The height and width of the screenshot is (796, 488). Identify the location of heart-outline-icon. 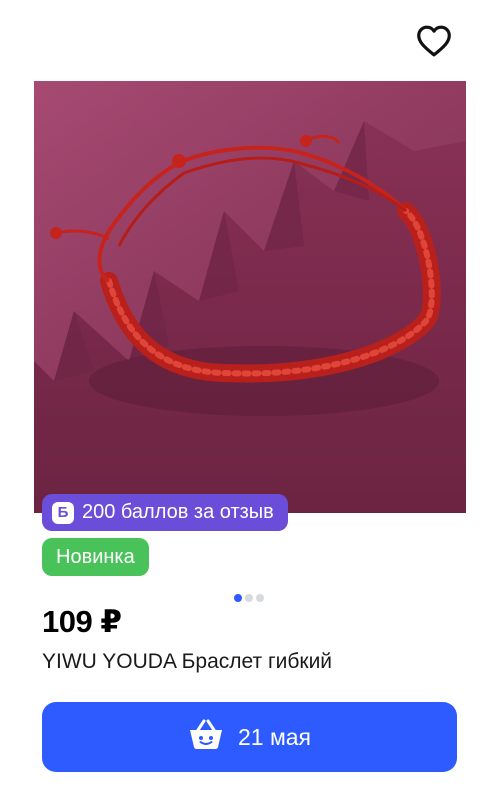
(434, 43).